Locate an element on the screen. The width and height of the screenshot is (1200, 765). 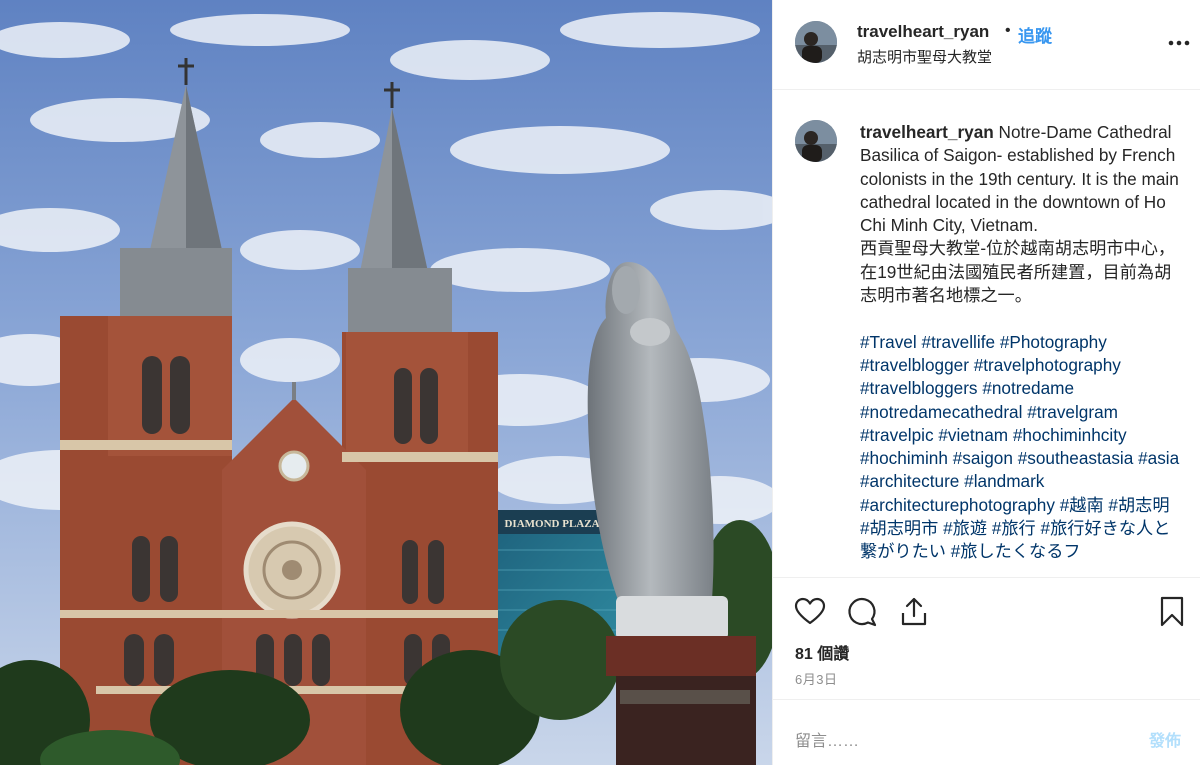
action-bar: 81 個讚 6月3日 is located at coordinates (986, 638).